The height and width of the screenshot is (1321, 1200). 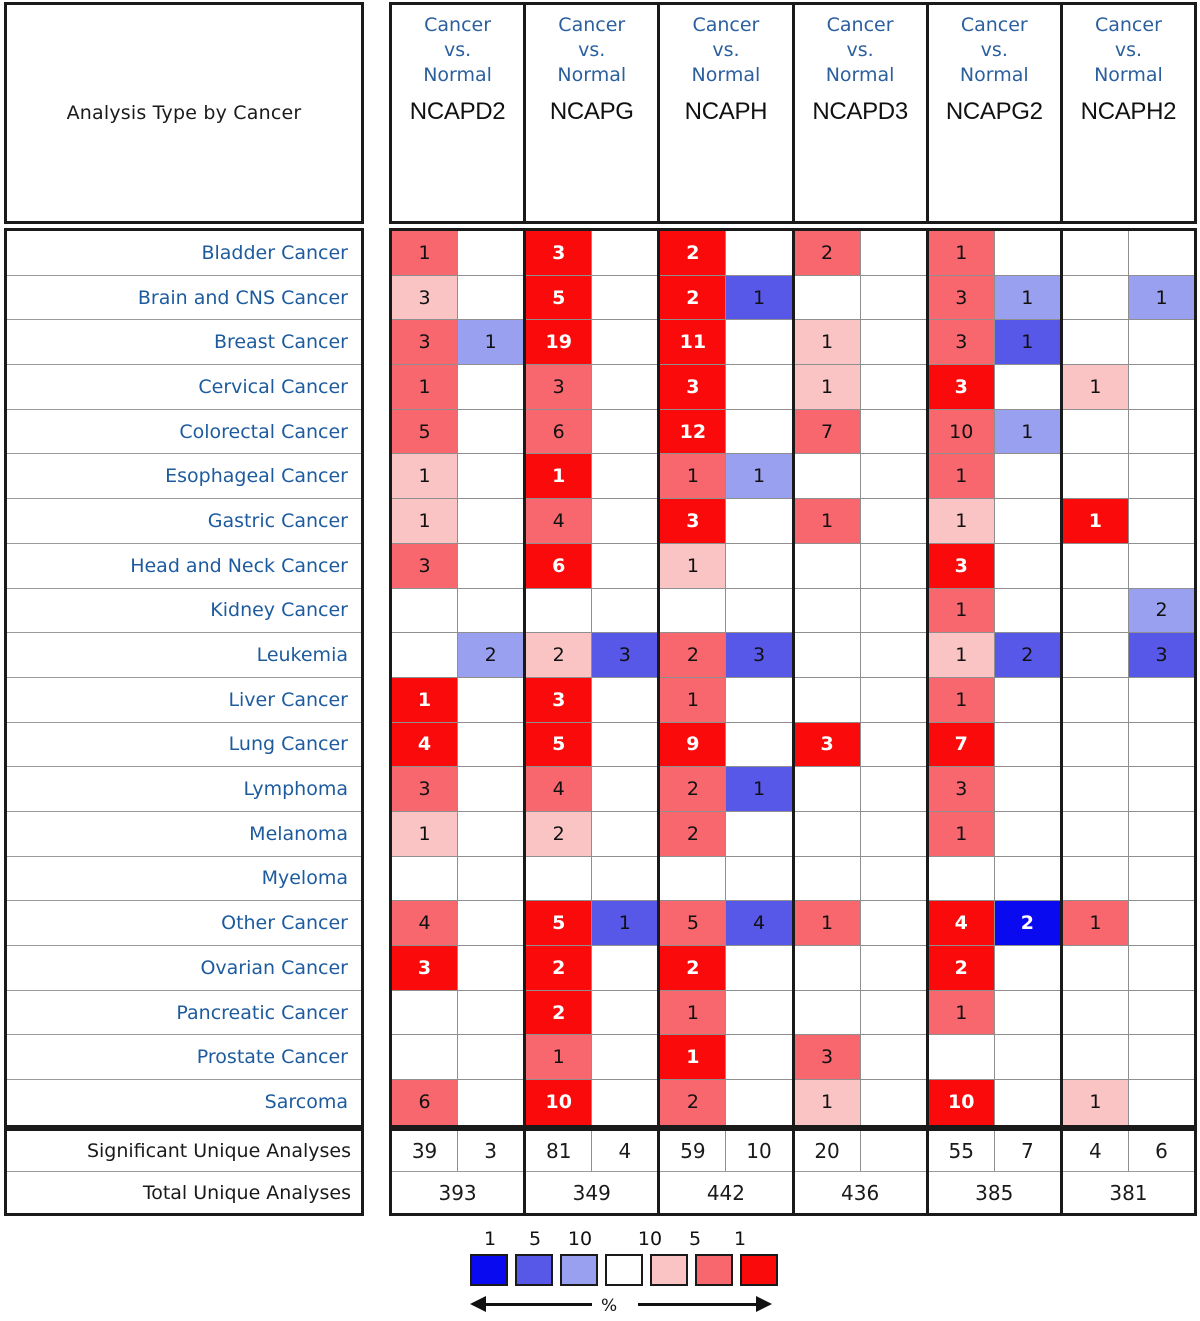 What do you see at coordinates (184, 700) in the screenshot?
I see `row-label-liver-cancer: Liver Cancer` at bounding box center [184, 700].